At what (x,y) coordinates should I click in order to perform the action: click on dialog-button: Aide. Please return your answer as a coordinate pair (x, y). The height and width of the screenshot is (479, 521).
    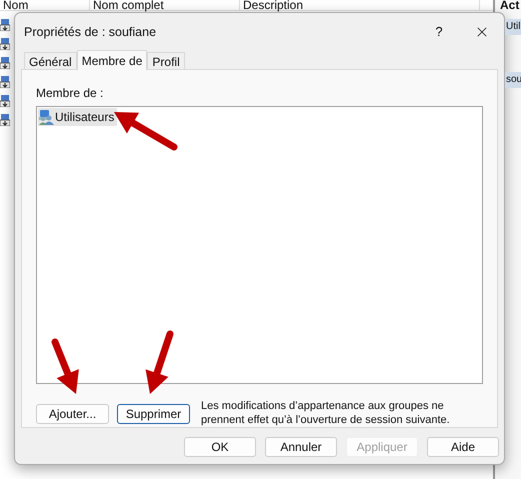
    Looking at the image, I should click on (463, 447).